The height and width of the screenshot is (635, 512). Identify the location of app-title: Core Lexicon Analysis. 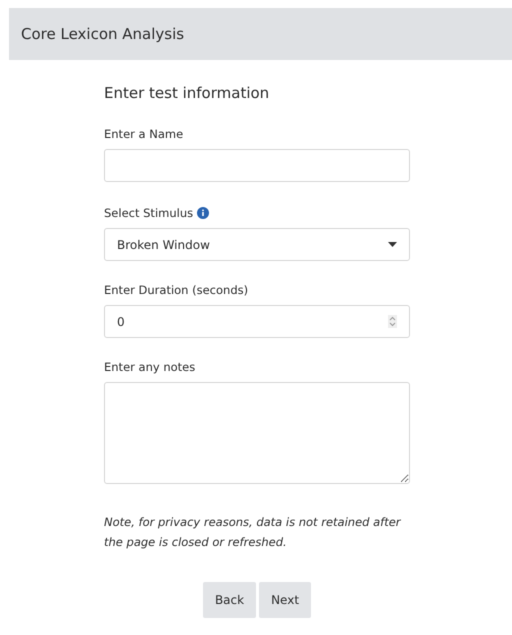
(102, 34).